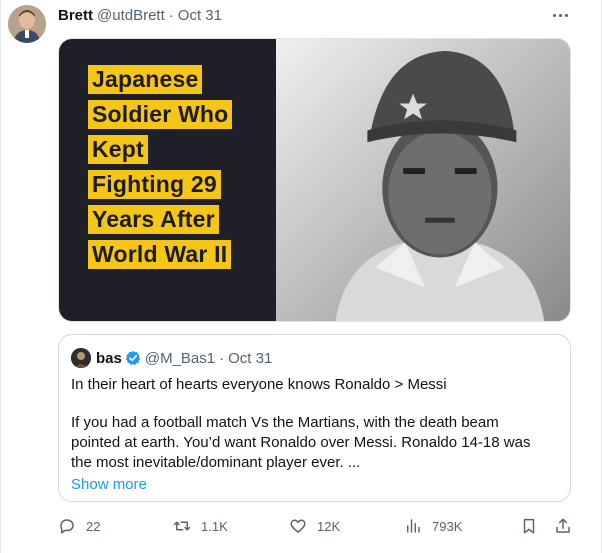 The width and height of the screenshot is (602, 553). What do you see at coordinates (131, 15) in the screenshot?
I see `author-handle: @utdBrett` at bounding box center [131, 15].